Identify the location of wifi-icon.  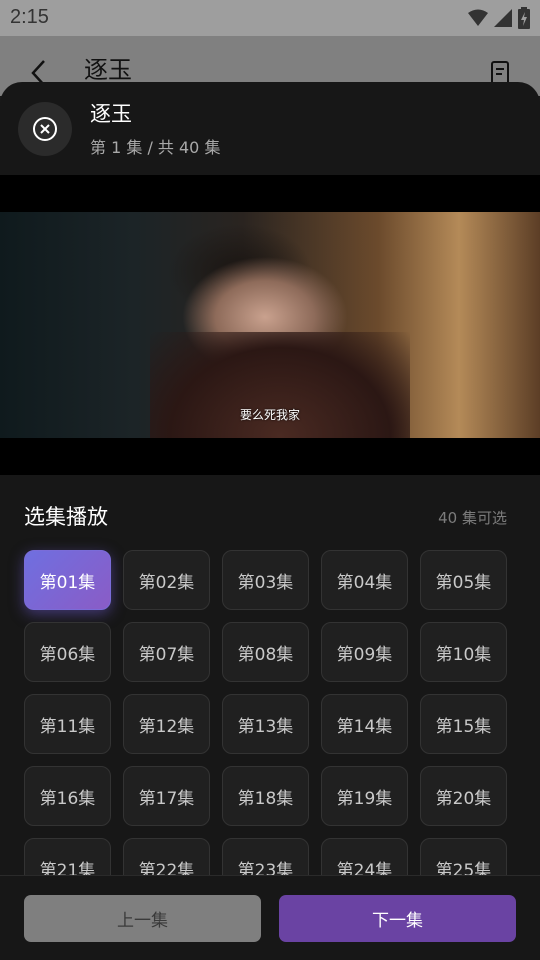
(478, 17).